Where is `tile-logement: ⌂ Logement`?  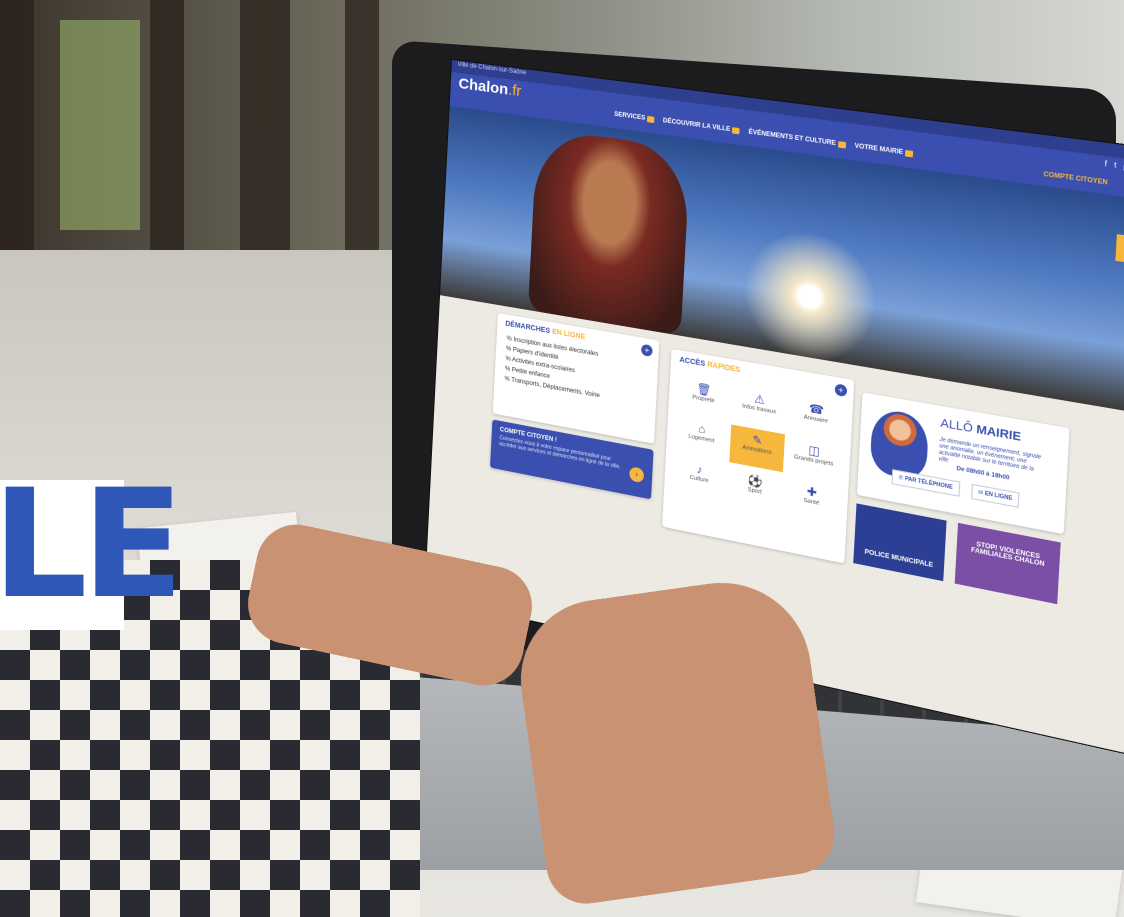 tile-logement: ⌂ Logement is located at coordinates (702, 438).